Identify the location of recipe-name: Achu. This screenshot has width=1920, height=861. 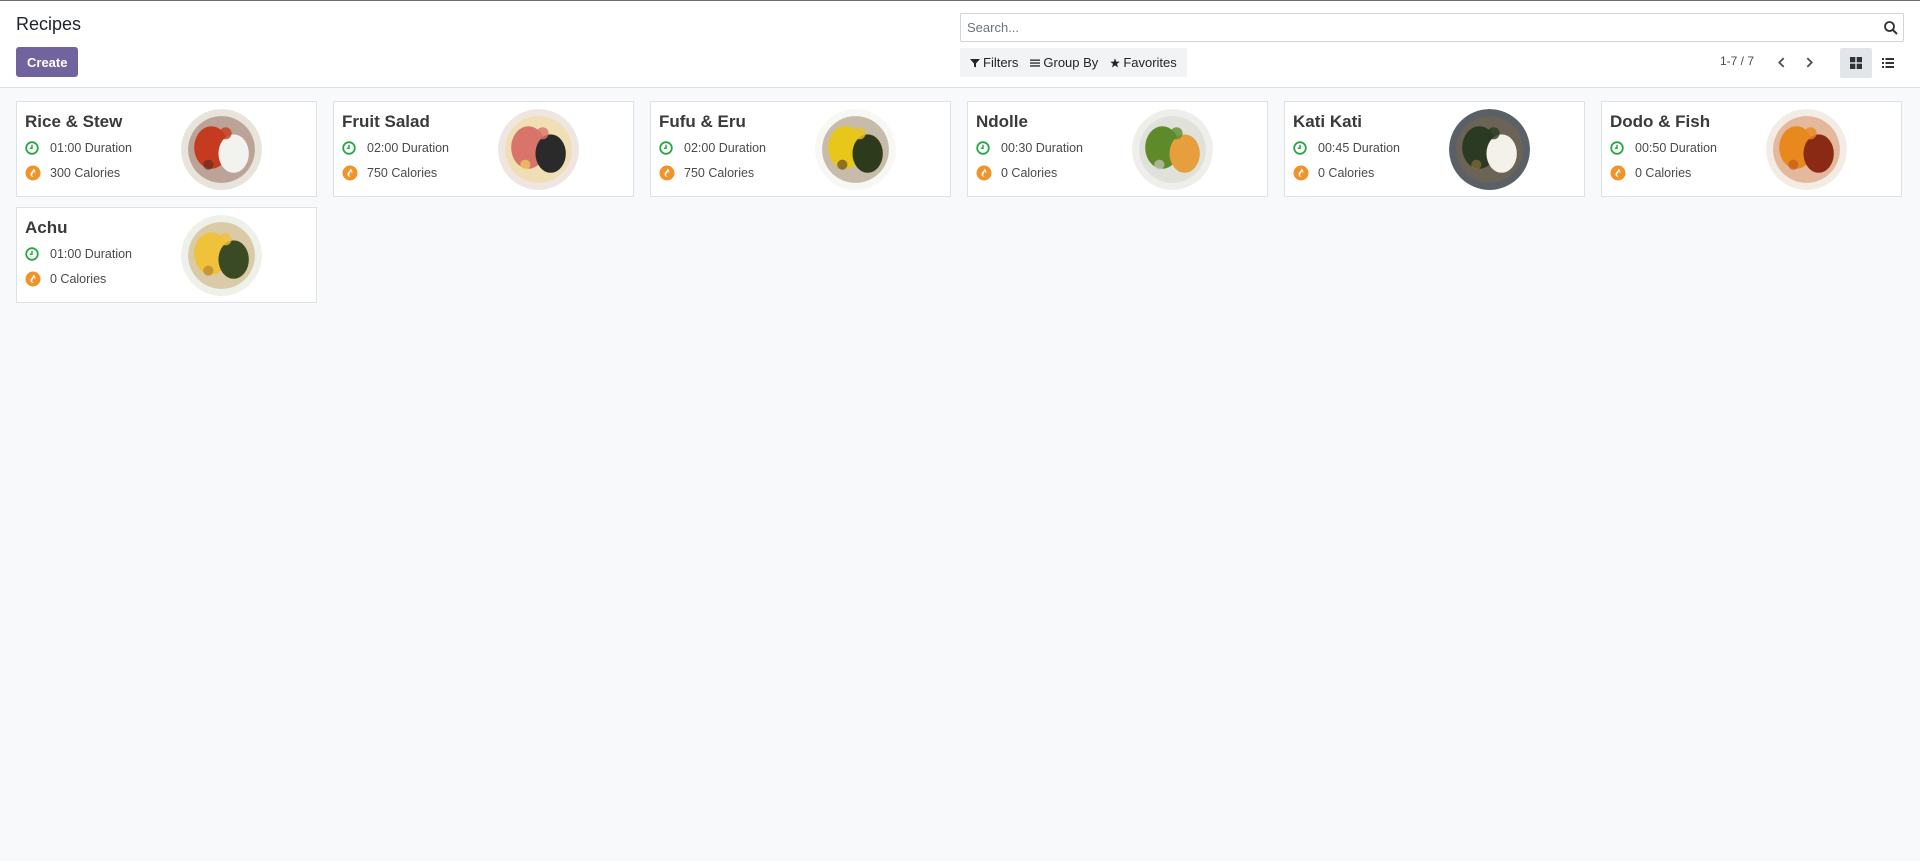
(46, 227).